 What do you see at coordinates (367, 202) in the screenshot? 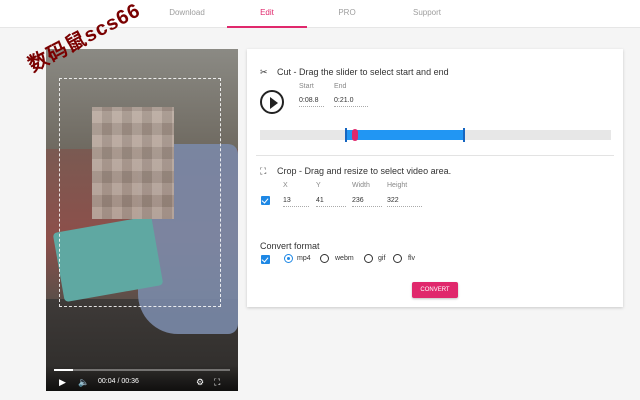
I see `crop-width-input: 236` at bounding box center [367, 202].